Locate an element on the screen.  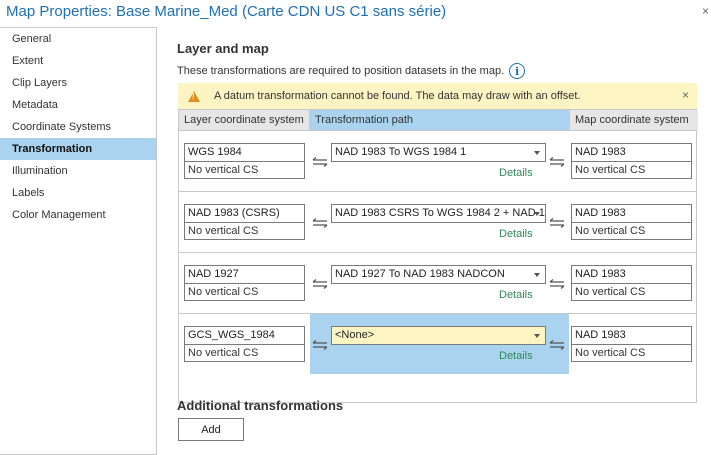
sidebar-item-coordinate-systems: Coordinate Systems is located at coordinates (78, 127).